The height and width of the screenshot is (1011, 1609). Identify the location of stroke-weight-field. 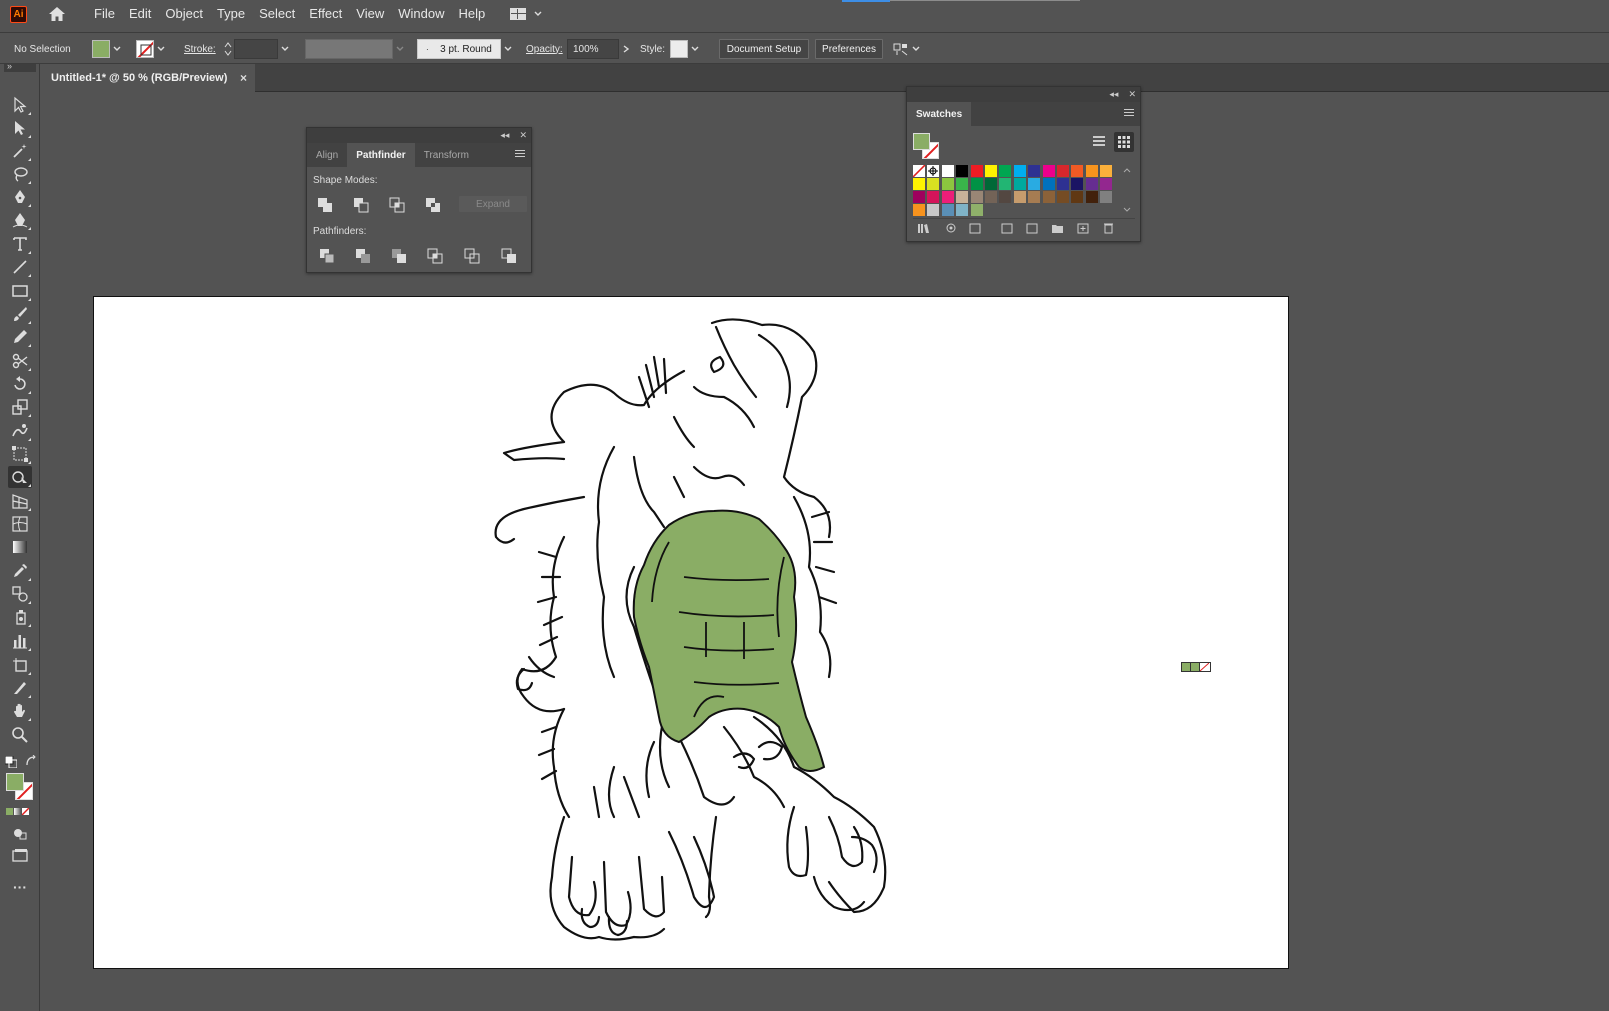
(256, 49).